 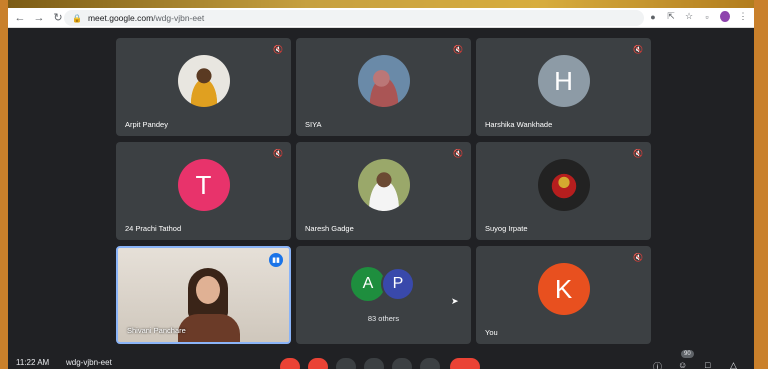 What do you see at coordinates (58, 18) in the screenshot?
I see `reload-icon: ↻` at bounding box center [58, 18].